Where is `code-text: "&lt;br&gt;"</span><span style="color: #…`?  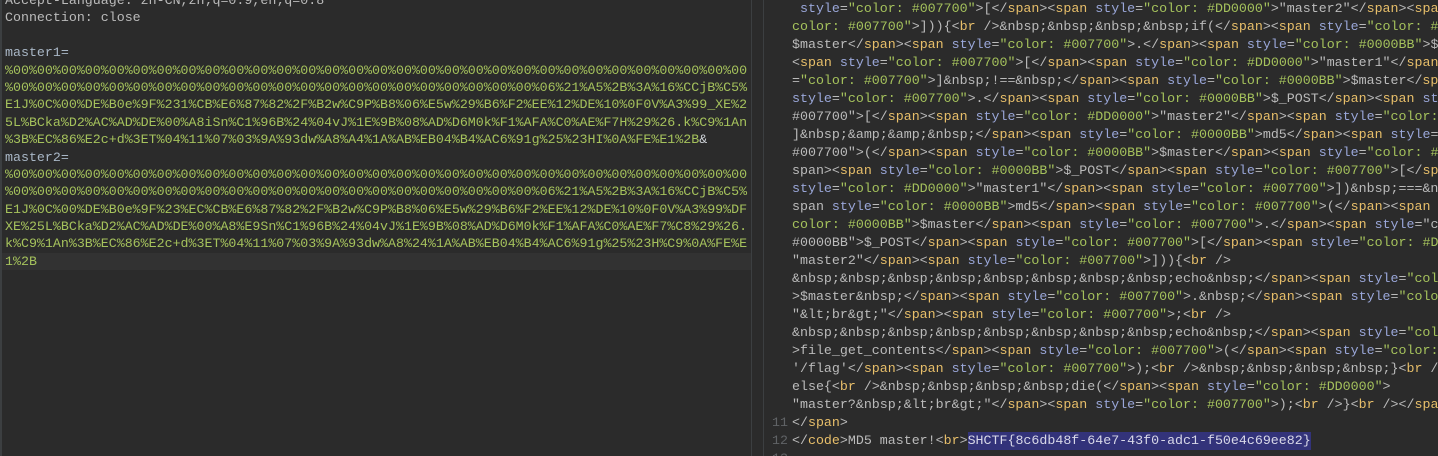
code-text: "&lt;br&gt;"</span><span style="color: #… is located at coordinates (1011, 314).